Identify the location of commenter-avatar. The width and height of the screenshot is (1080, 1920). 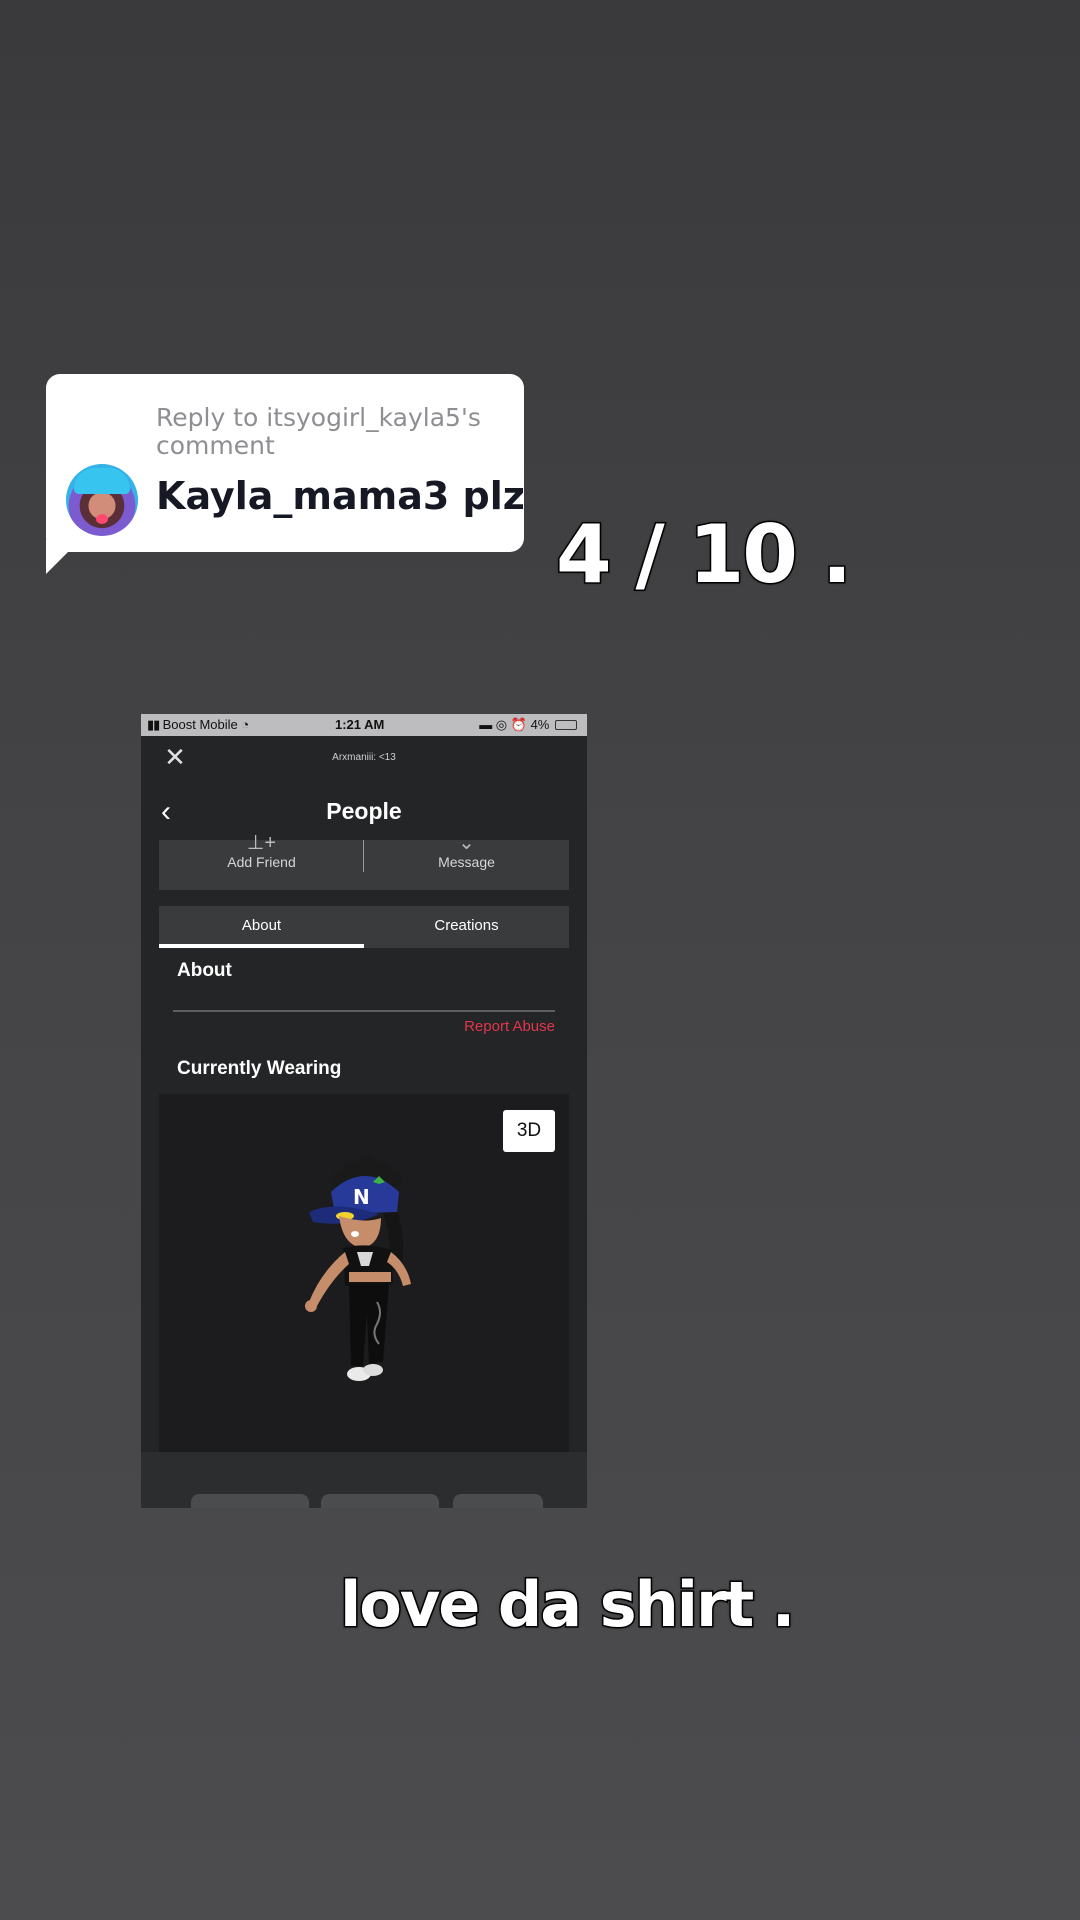
(102, 500).